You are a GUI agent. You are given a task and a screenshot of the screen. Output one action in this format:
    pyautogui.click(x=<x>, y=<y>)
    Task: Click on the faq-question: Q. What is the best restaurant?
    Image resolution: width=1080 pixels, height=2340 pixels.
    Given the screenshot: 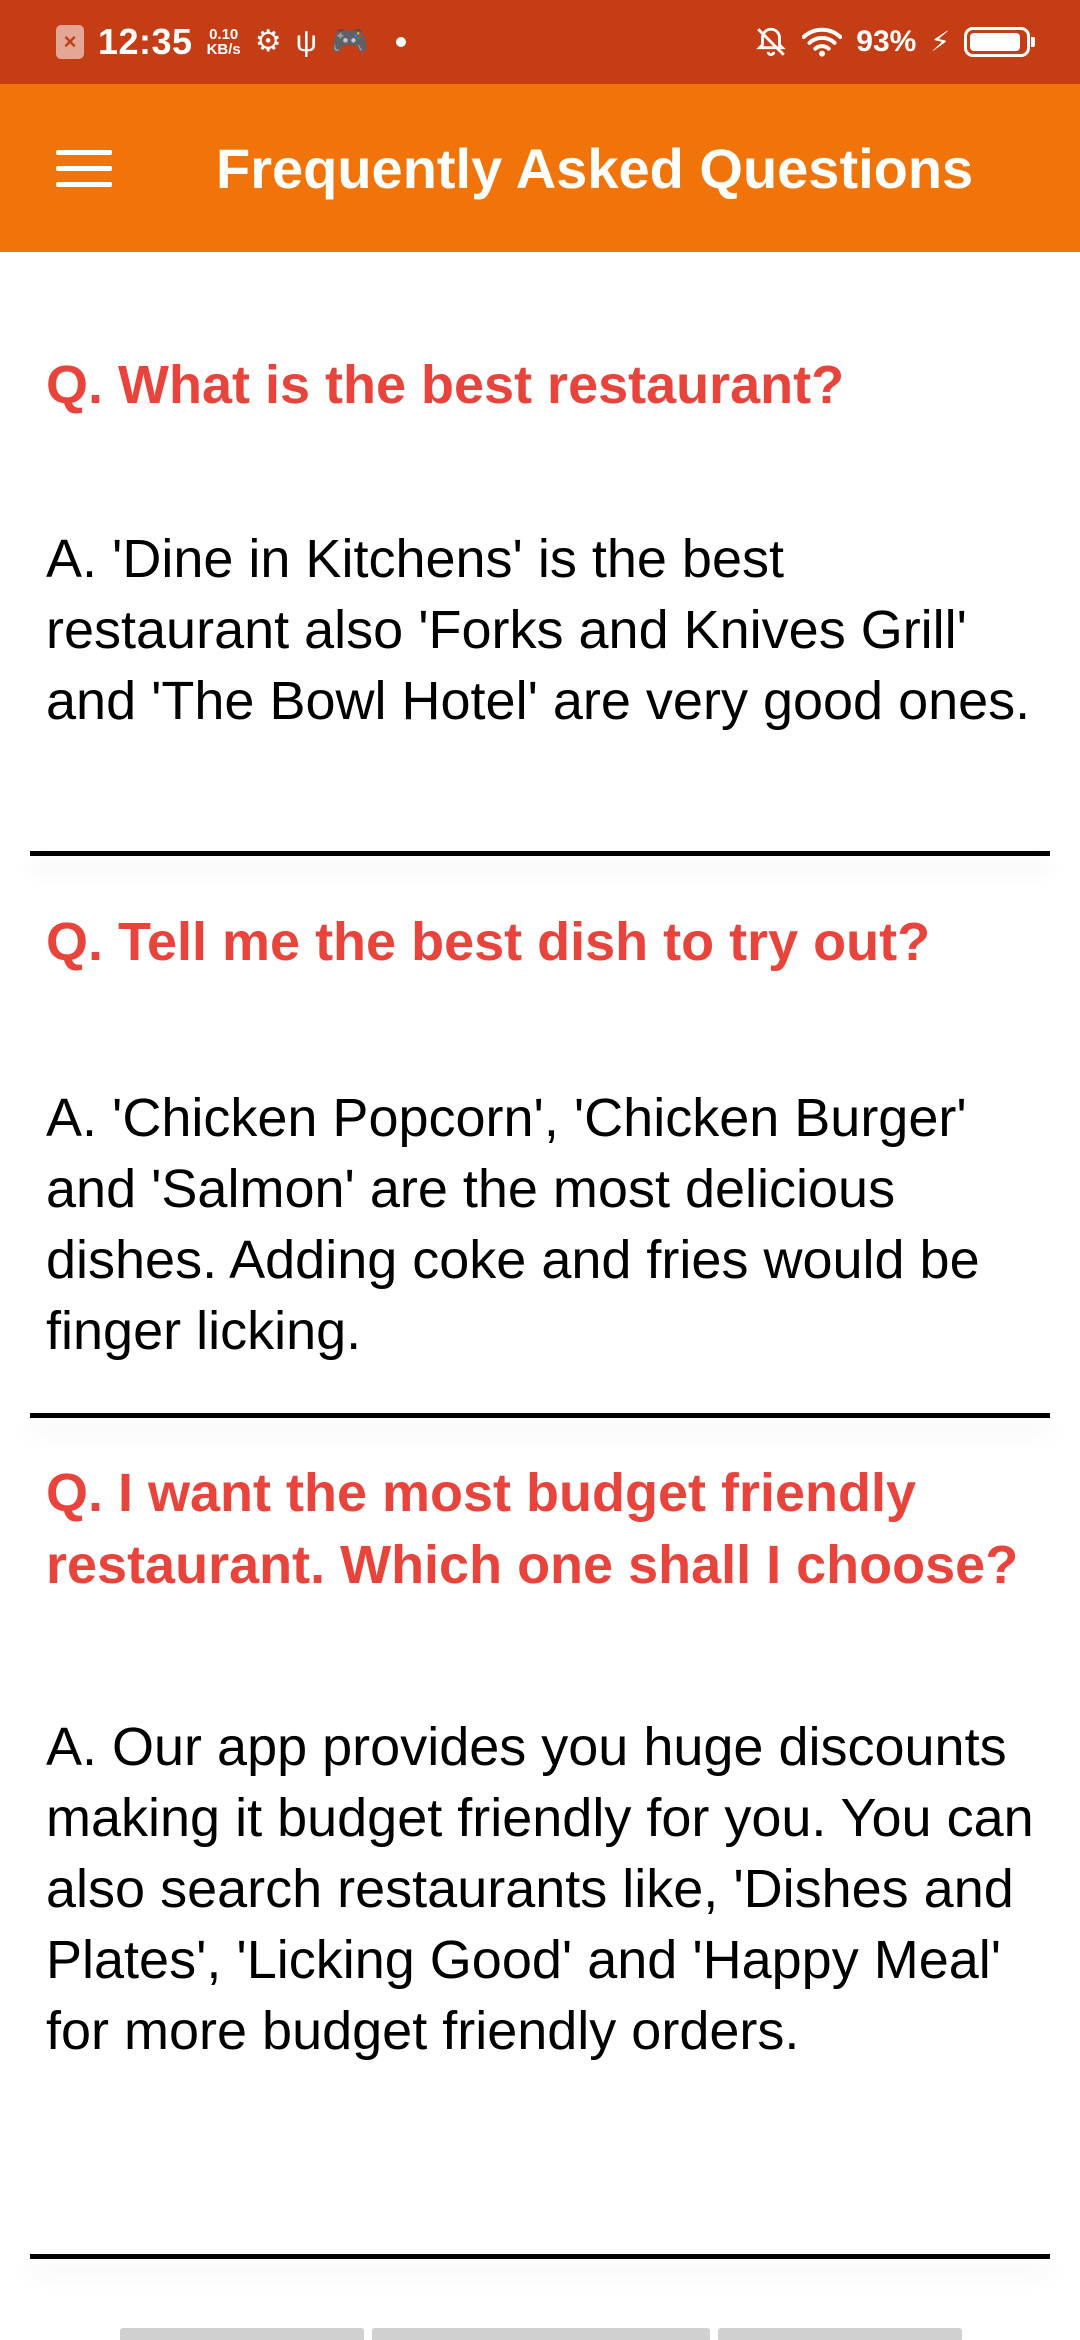 What is the action you would take?
    pyautogui.click(x=445, y=385)
    